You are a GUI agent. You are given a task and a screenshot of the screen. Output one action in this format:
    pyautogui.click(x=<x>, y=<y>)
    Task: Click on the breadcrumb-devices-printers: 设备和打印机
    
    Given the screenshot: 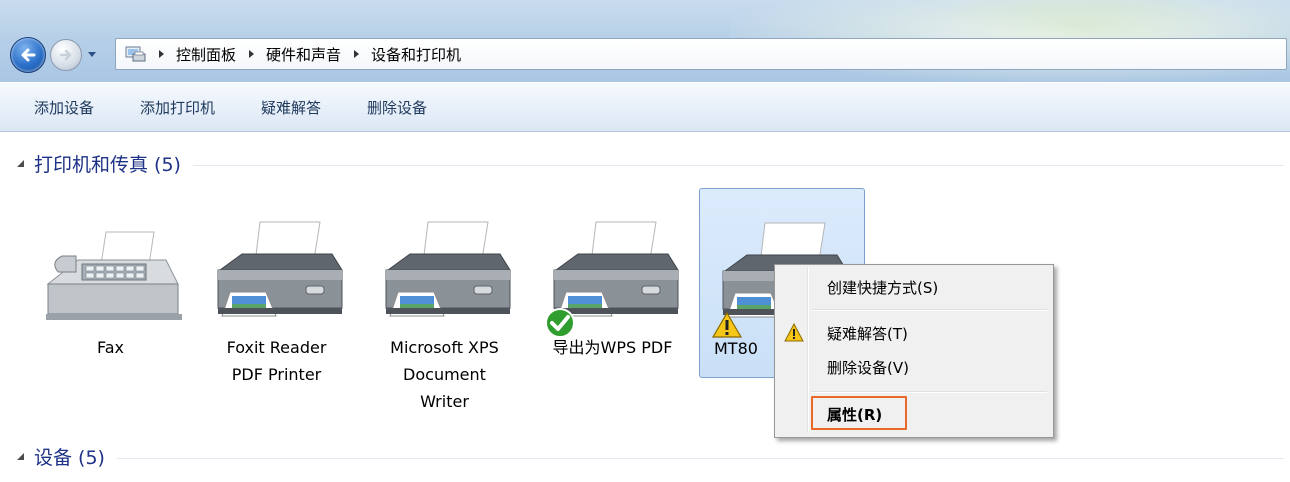 What is the action you would take?
    pyautogui.click(x=416, y=54)
    